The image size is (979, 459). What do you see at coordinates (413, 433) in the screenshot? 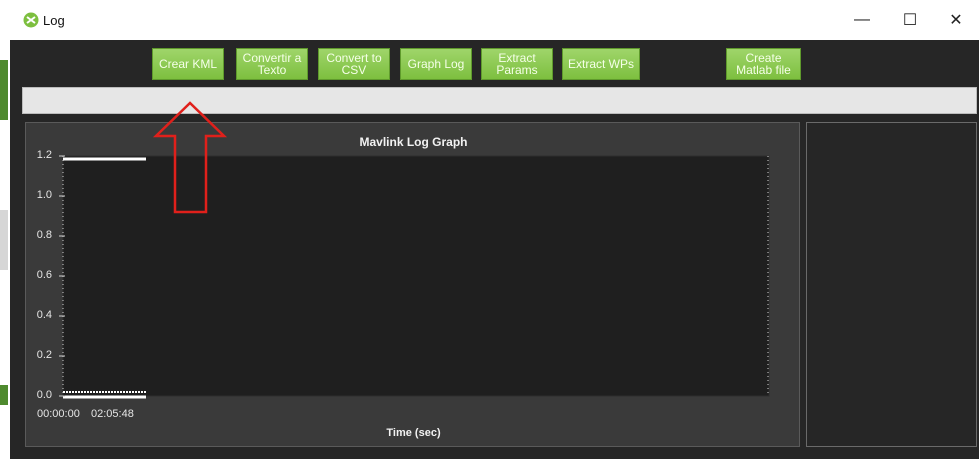
I see `x-axis-label: Time (sec)` at bounding box center [413, 433].